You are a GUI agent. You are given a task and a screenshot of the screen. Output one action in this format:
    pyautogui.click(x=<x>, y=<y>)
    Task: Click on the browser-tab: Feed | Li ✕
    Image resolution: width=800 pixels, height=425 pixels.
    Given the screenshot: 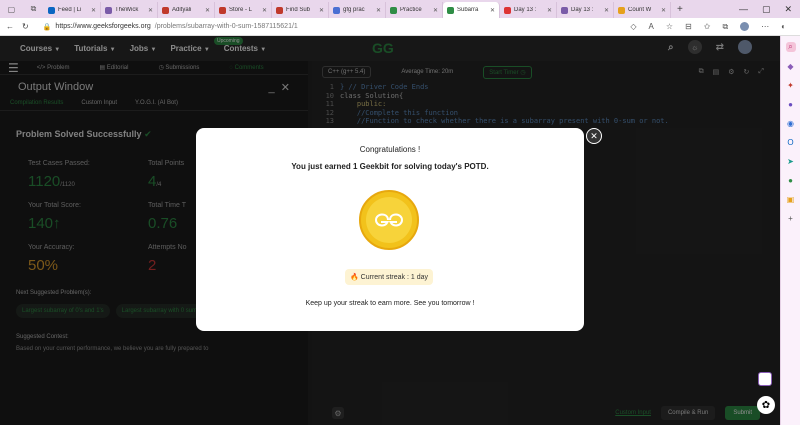 What is the action you would take?
    pyautogui.click(x=72, y=10)
    